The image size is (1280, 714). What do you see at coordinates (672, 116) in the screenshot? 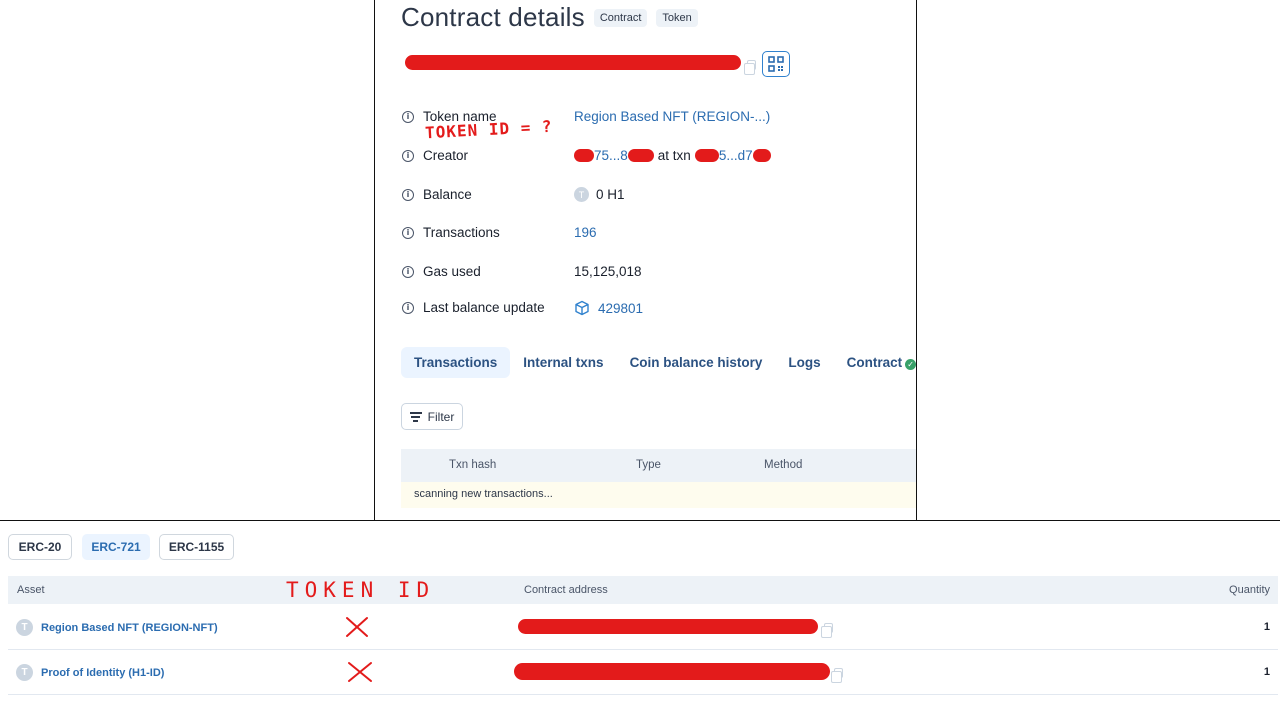
I see `token-name-value: Region Based NFT (REGION-...)` at bounding box center [672, 116].